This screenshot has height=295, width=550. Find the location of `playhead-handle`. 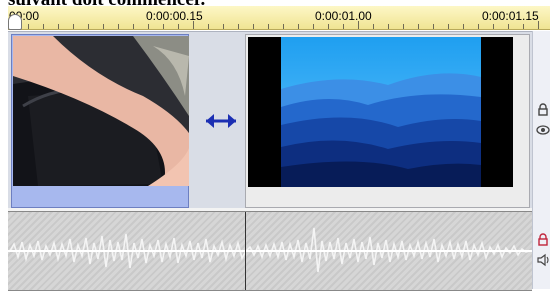

playhead-handle is located at coordinates (15, 22).